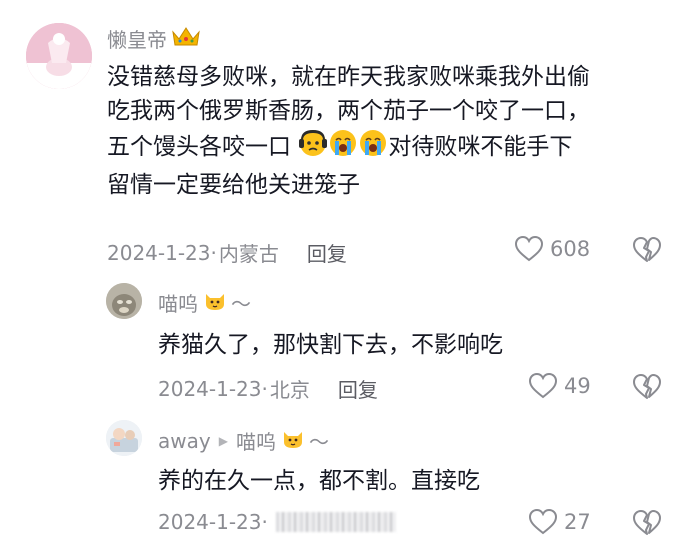 This screenshot has width=690, height=546. Describe the element at coordinates (348, 111) in the screenshot. I see `comment-line: 吃我两个俄罗斯香肠，两个茄子一个咬了一口，` at that location.